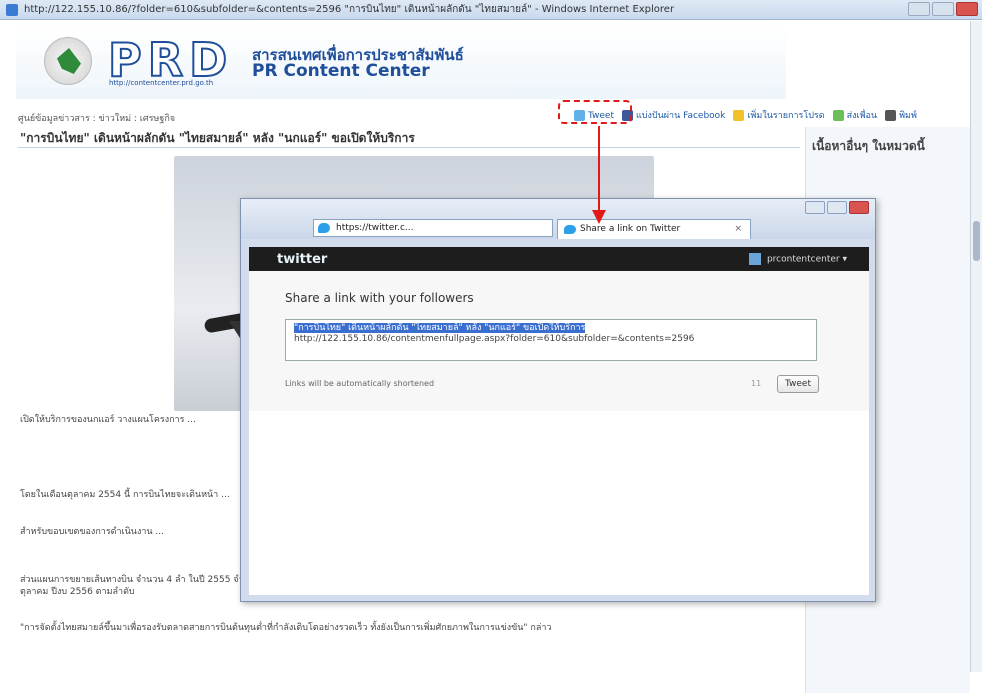 This screenshot has width=982, height=693. Describe the element at coordinates (859, 207) in the screenshot. I see `popup-close-button` at that location.